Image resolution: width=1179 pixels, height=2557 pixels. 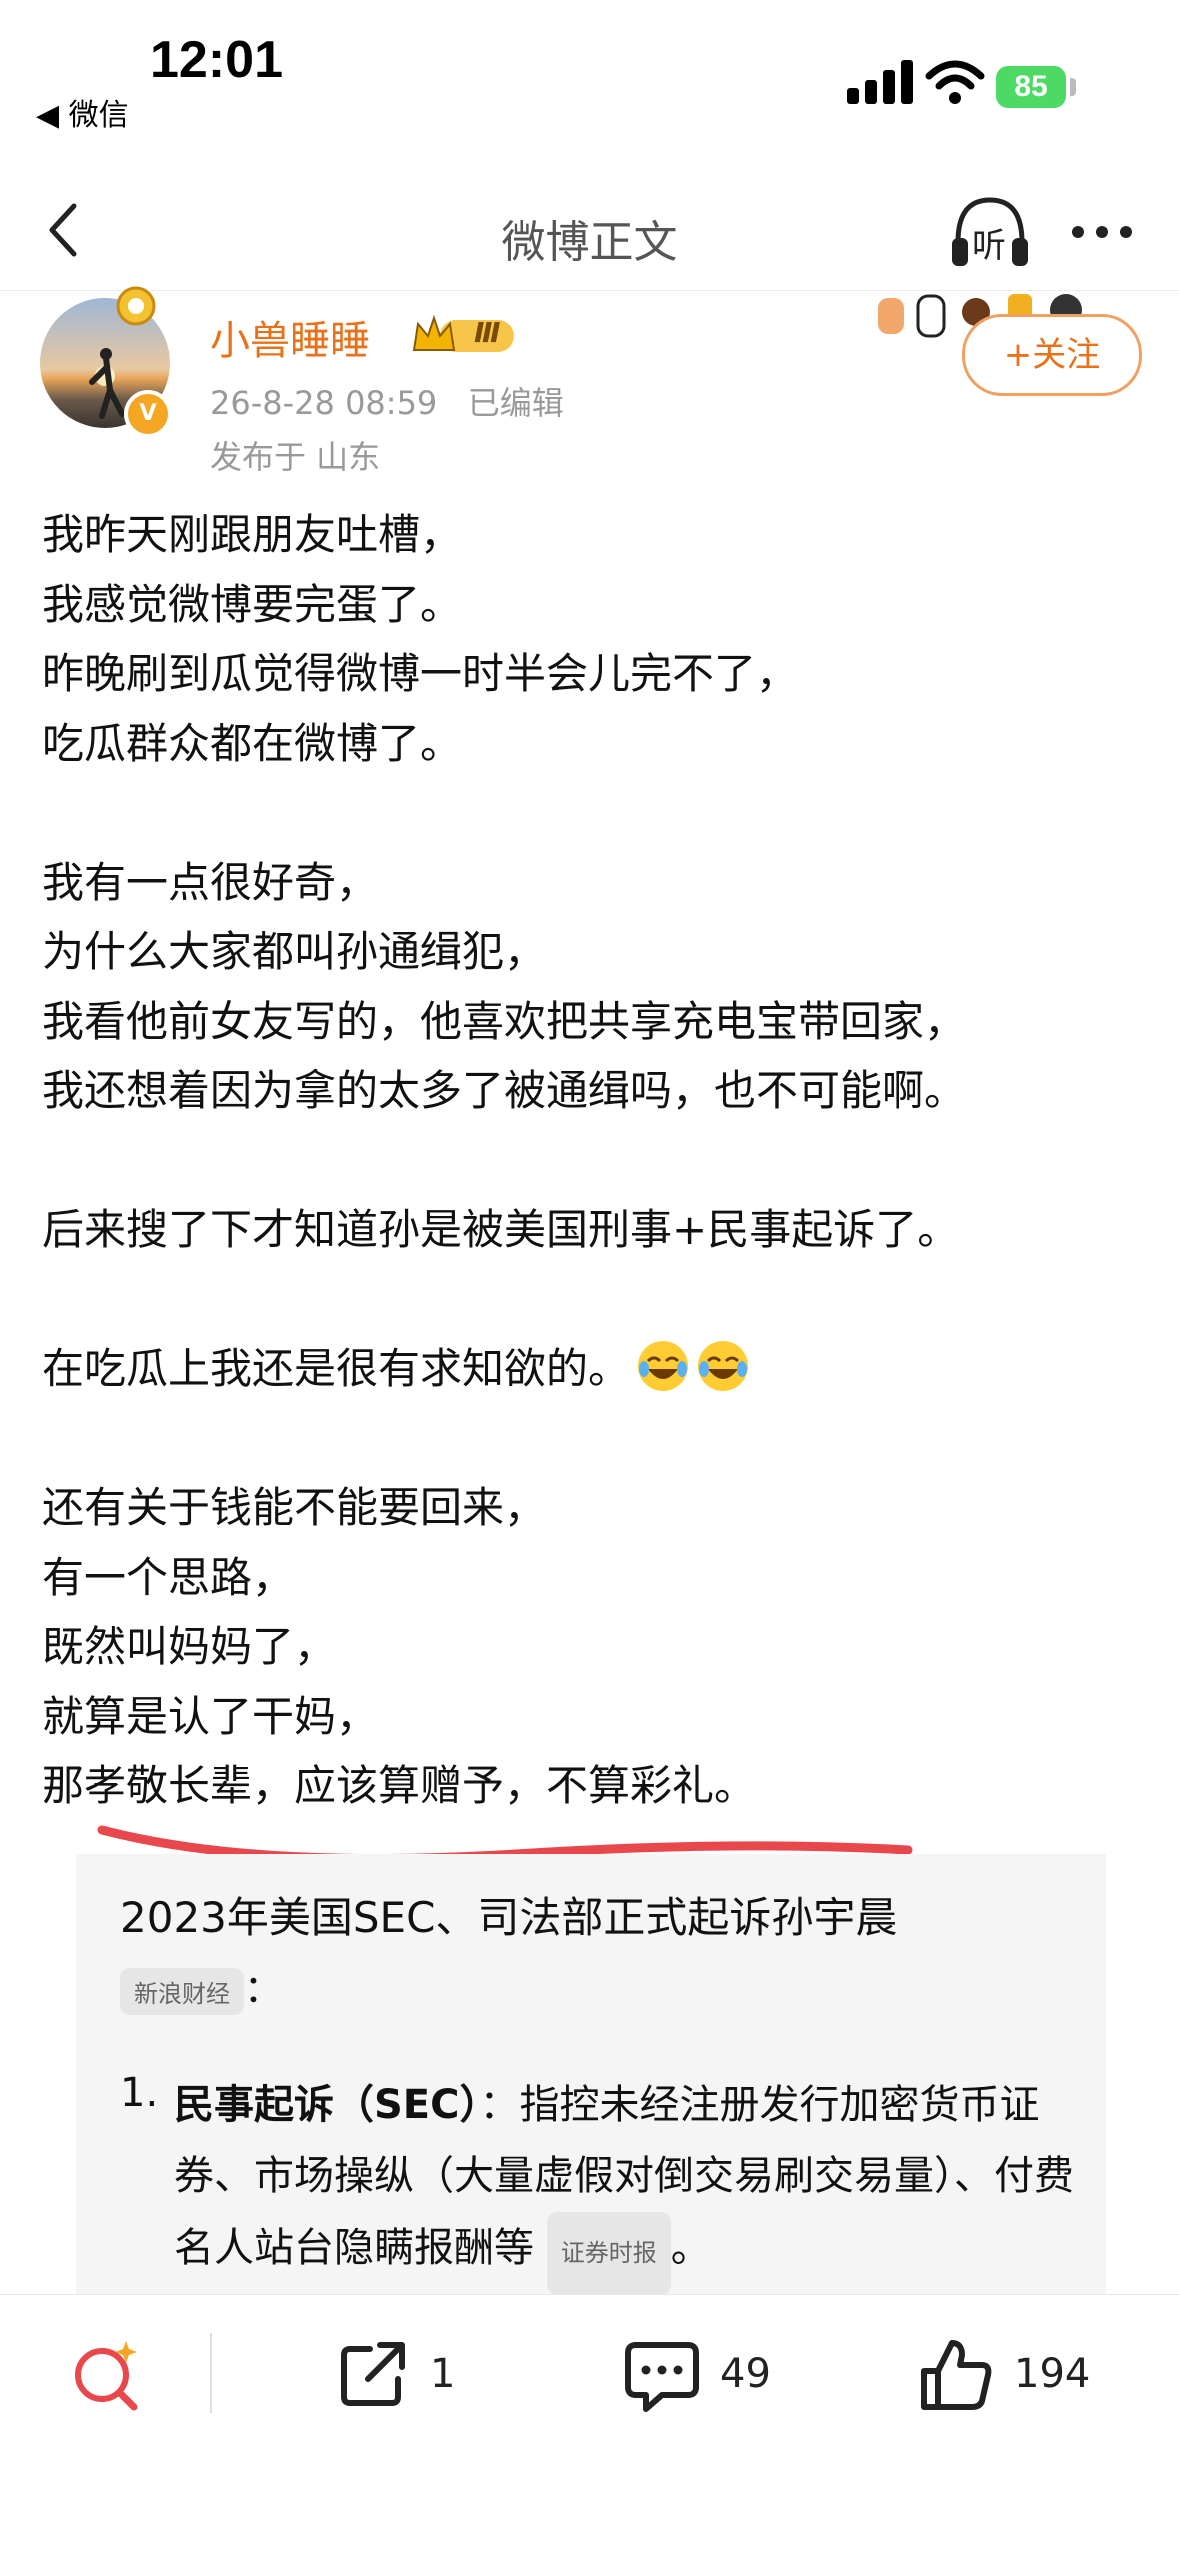 I want to click on repost-button: 1, so click(x=414, y=2375).